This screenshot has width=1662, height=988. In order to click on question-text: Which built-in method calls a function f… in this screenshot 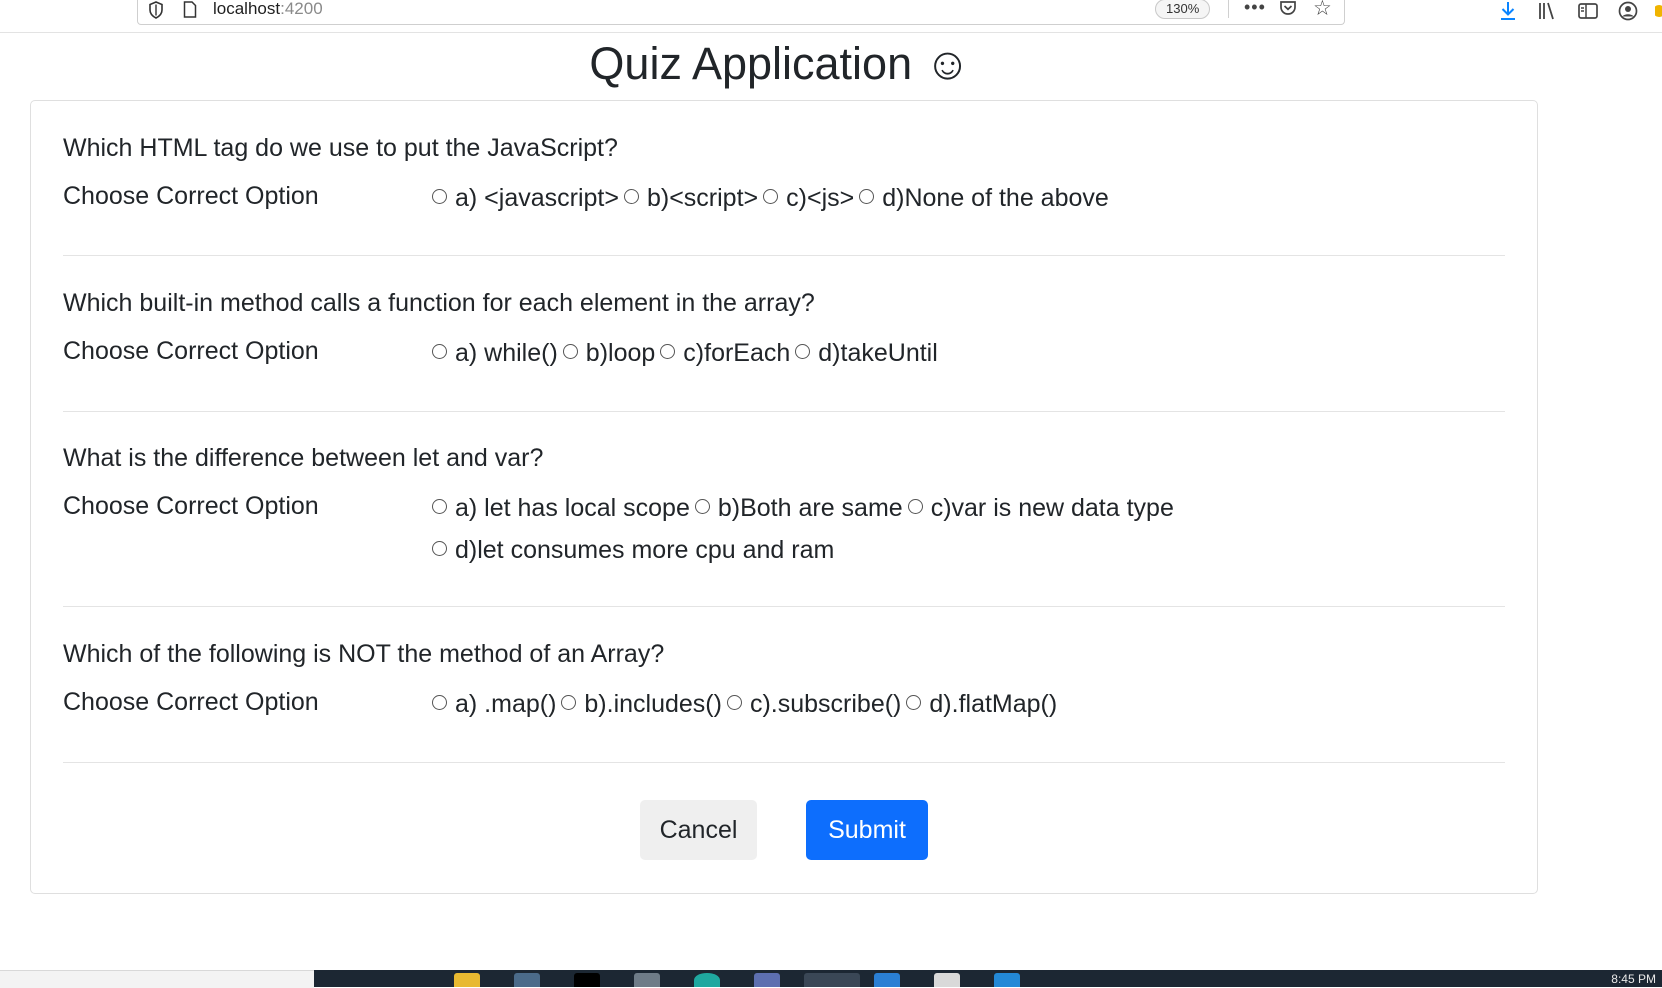, I will do `click(439, 303)`.